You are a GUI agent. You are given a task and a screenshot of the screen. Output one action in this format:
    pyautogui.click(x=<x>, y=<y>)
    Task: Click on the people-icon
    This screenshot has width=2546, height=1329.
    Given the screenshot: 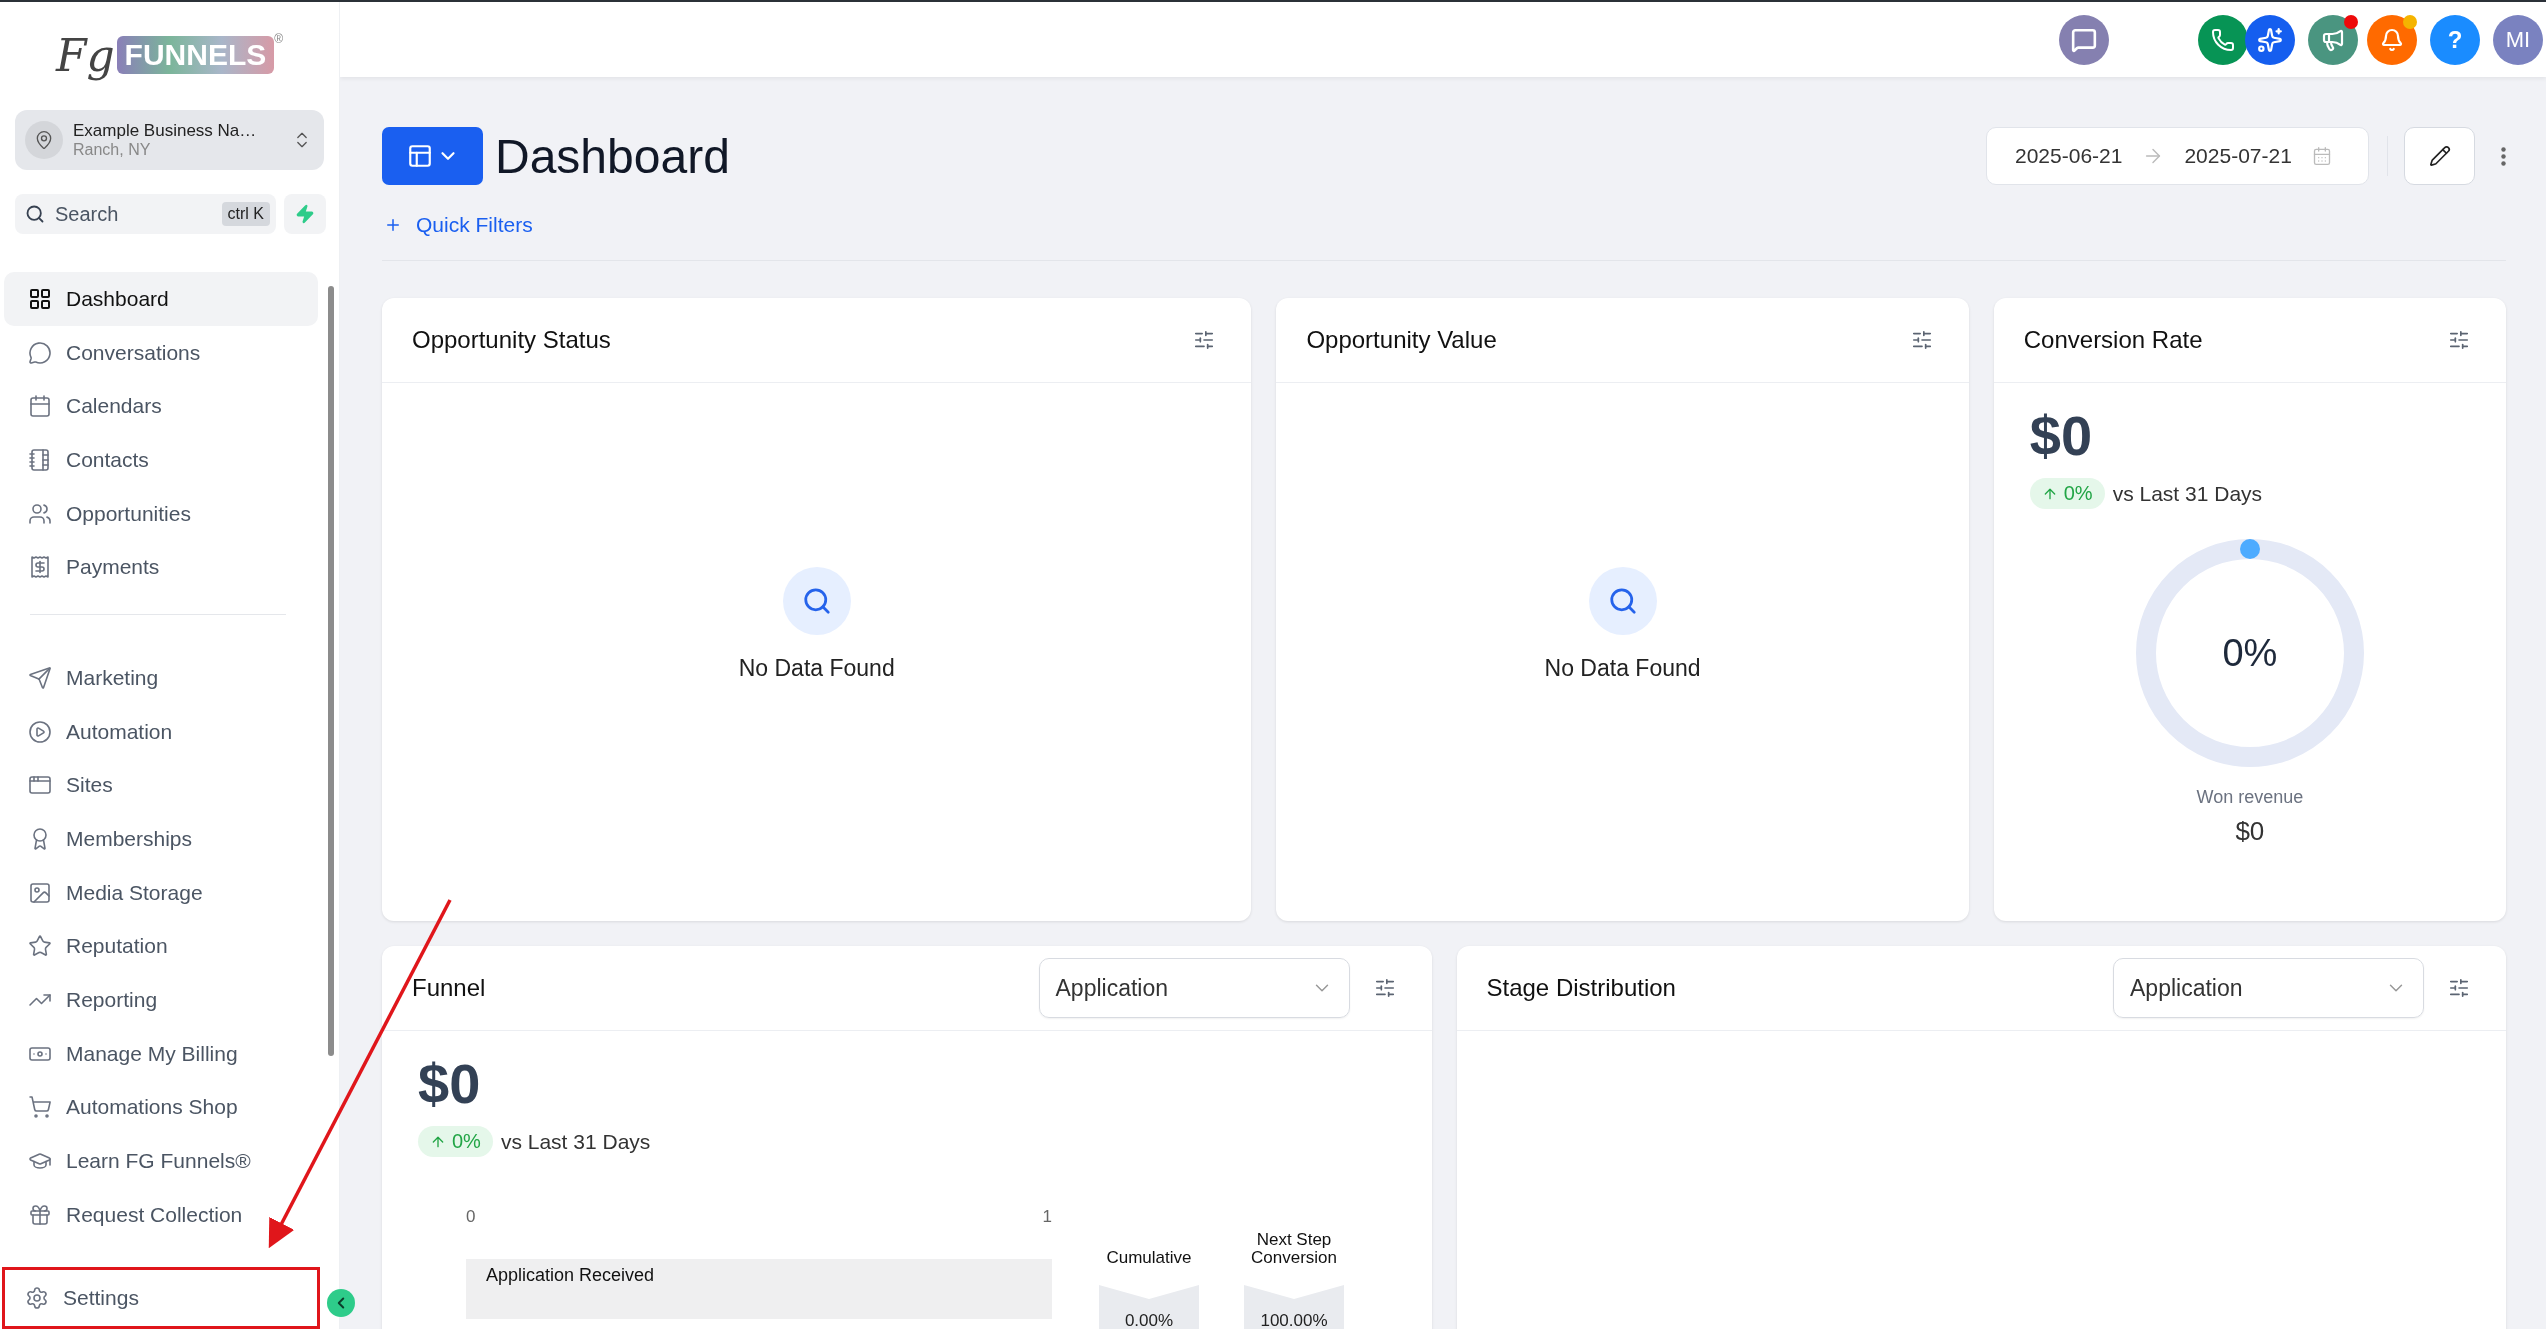 What is the action you would take?
    pyautogui.click(x=40, y=513)
    